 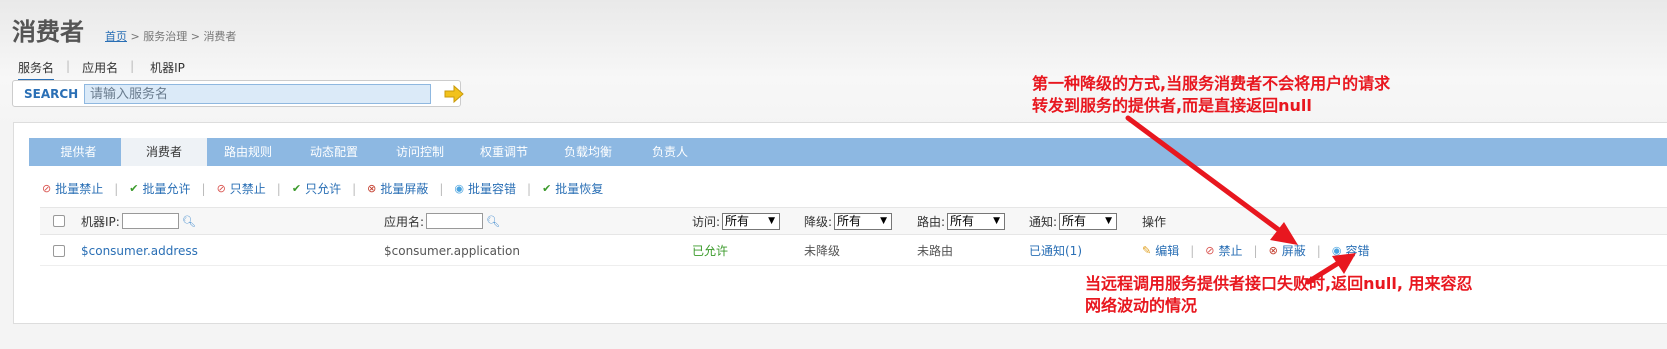 What do you see at coordinates (404, 221) in the screenshot?
I see `app-name-label: 应用名:` at bounding box center [404, 221].